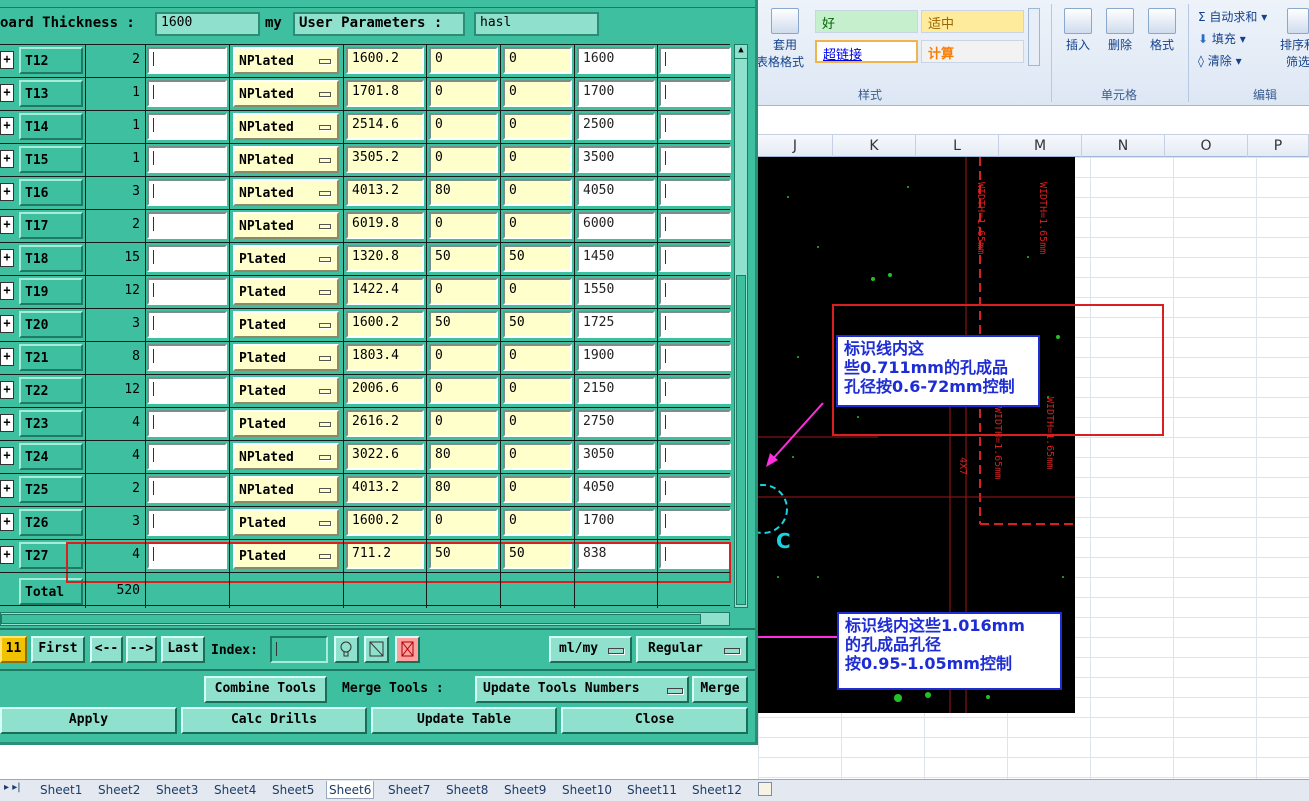 The image size is (1309, 801). Describe the element at coordinates (385, 423) in the screenshot. I see `finished-size-input: 2616.2` at that location.